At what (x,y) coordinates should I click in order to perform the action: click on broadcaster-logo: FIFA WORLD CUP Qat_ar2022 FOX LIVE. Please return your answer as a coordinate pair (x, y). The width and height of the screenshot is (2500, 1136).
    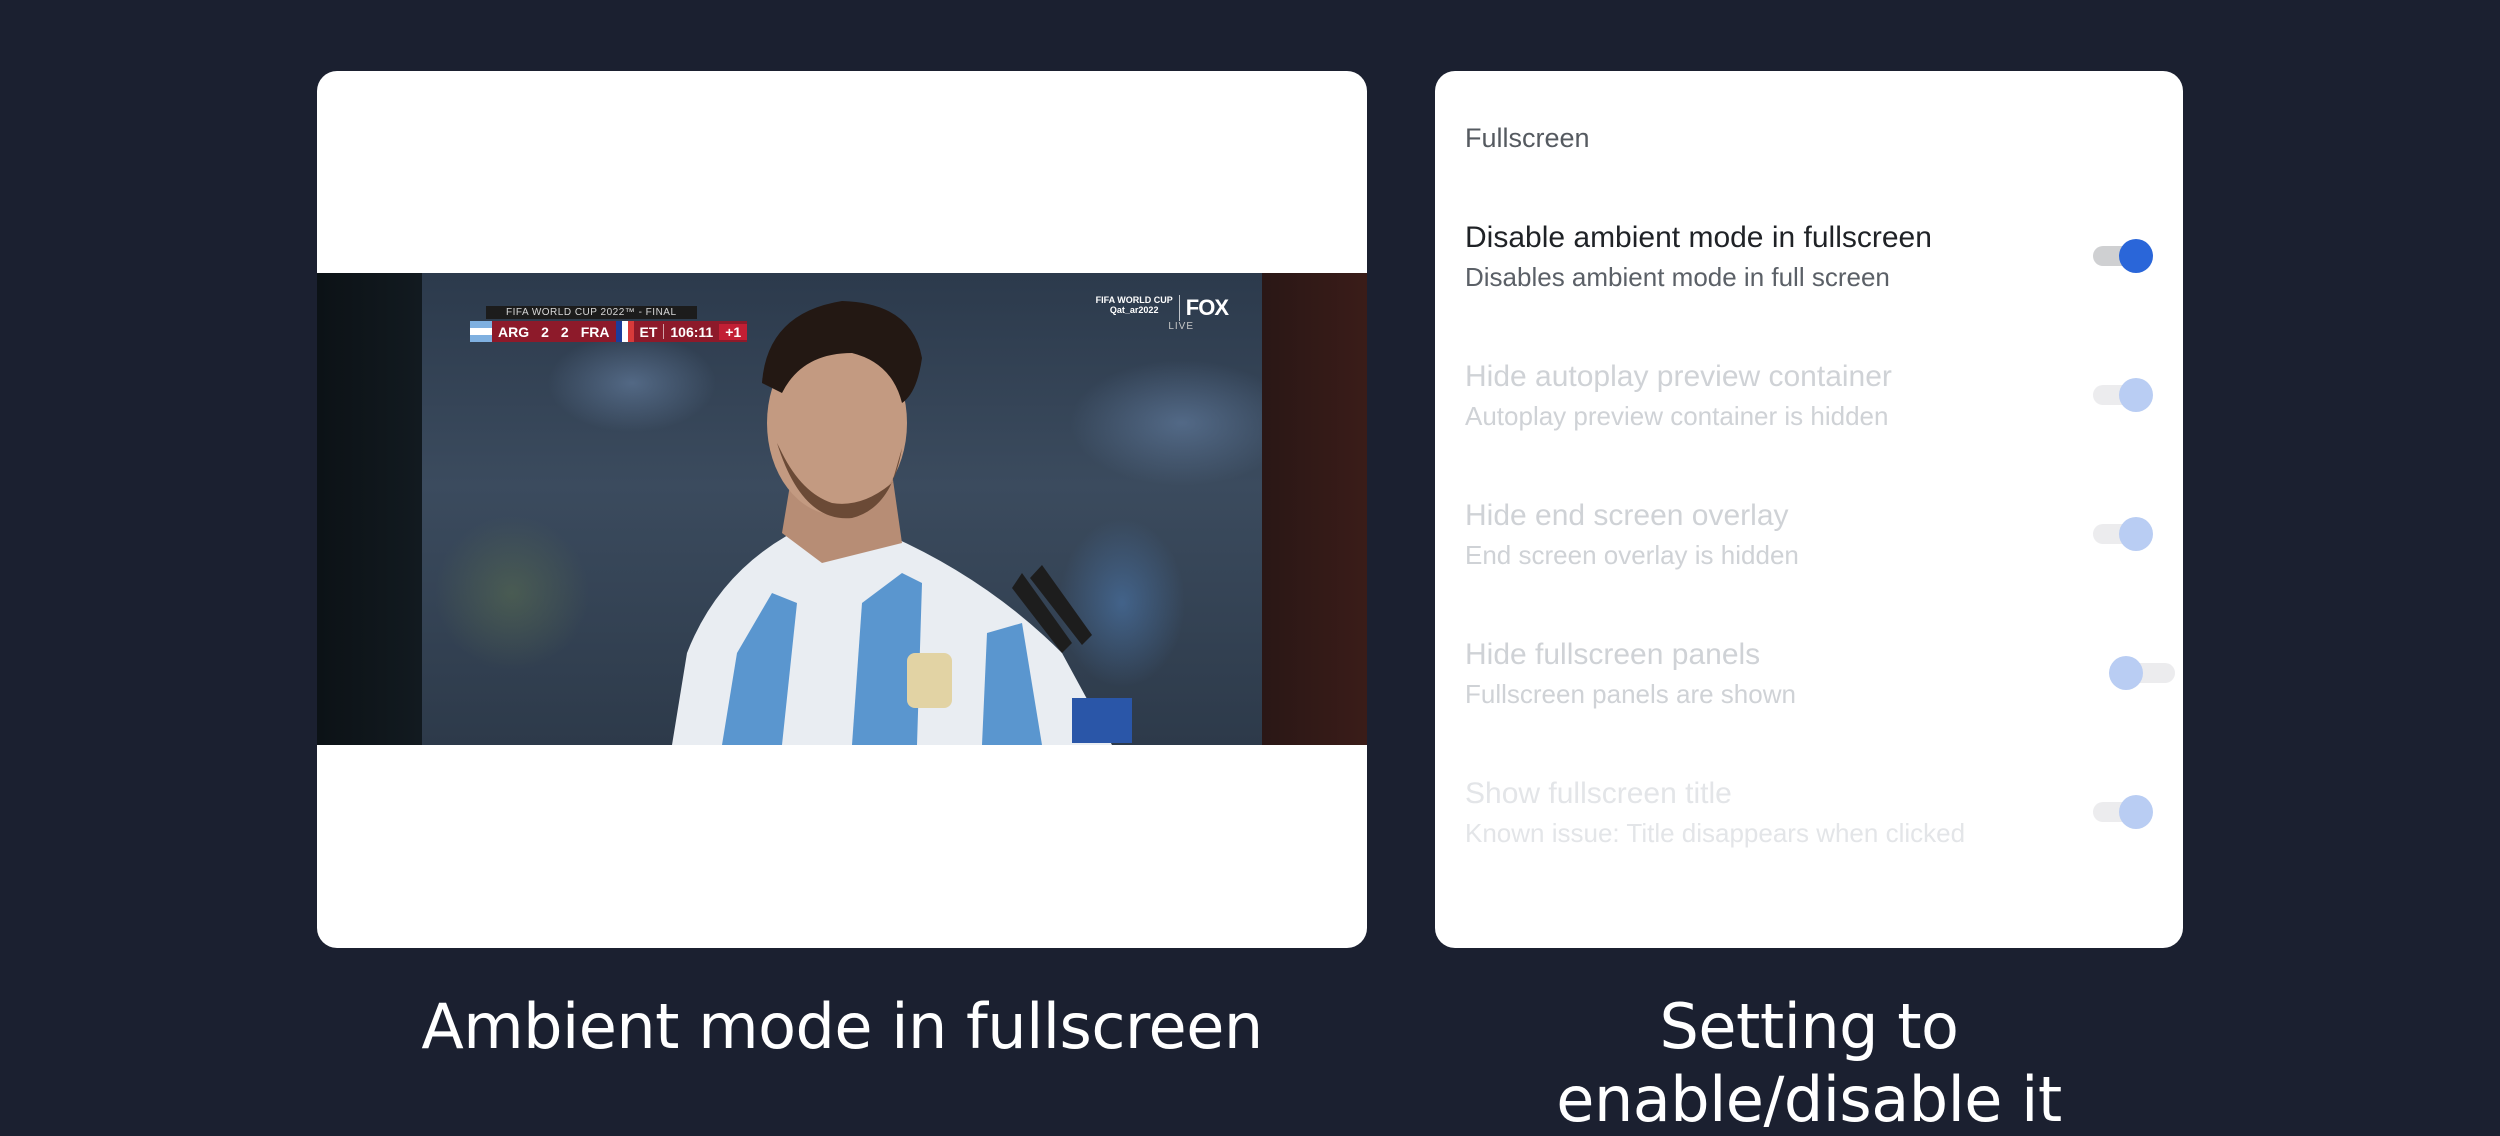
    Looking at the image, I should click on (1162, 313).